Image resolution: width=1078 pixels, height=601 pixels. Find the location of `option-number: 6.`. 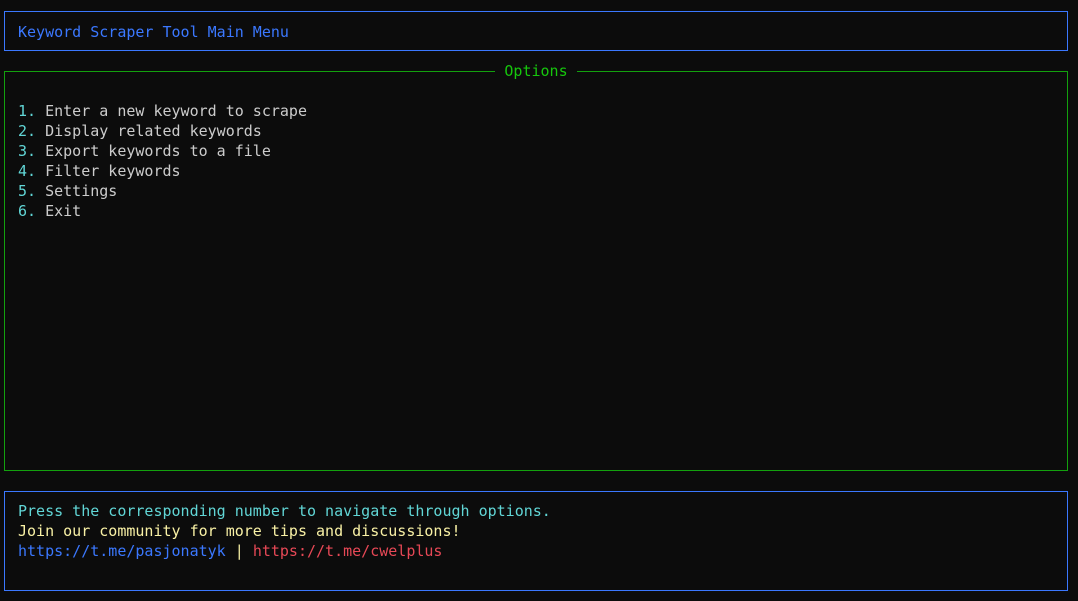

option-number: 6. is located at coordinates (27, 211).